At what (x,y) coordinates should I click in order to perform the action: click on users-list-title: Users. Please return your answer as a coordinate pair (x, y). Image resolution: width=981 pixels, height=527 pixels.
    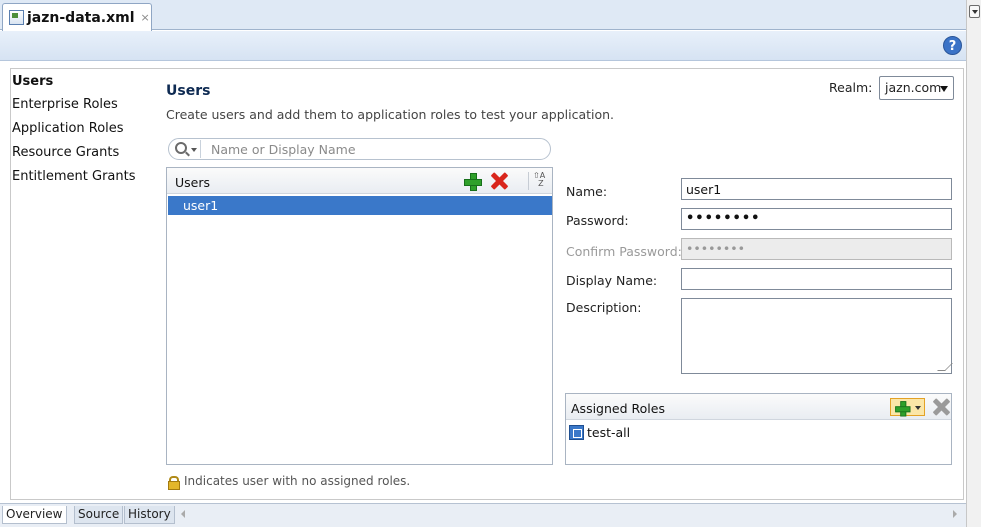
    Looking at the image, I should click on (193, 182).